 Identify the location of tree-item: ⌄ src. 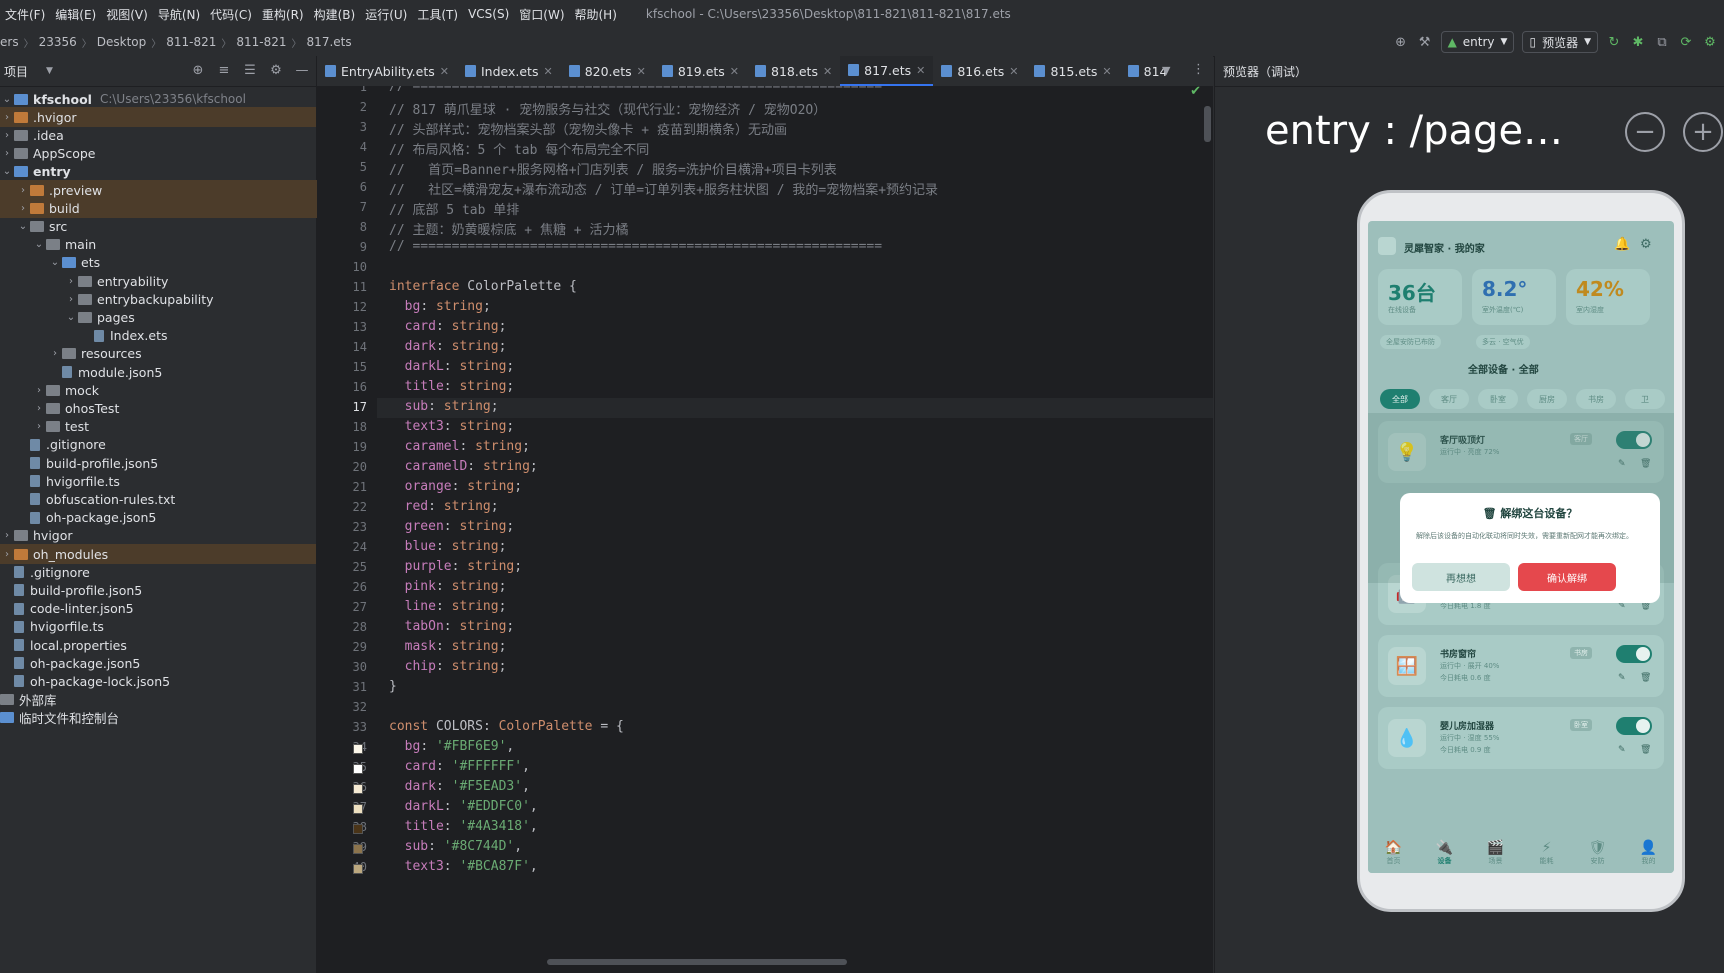
(166, 226).